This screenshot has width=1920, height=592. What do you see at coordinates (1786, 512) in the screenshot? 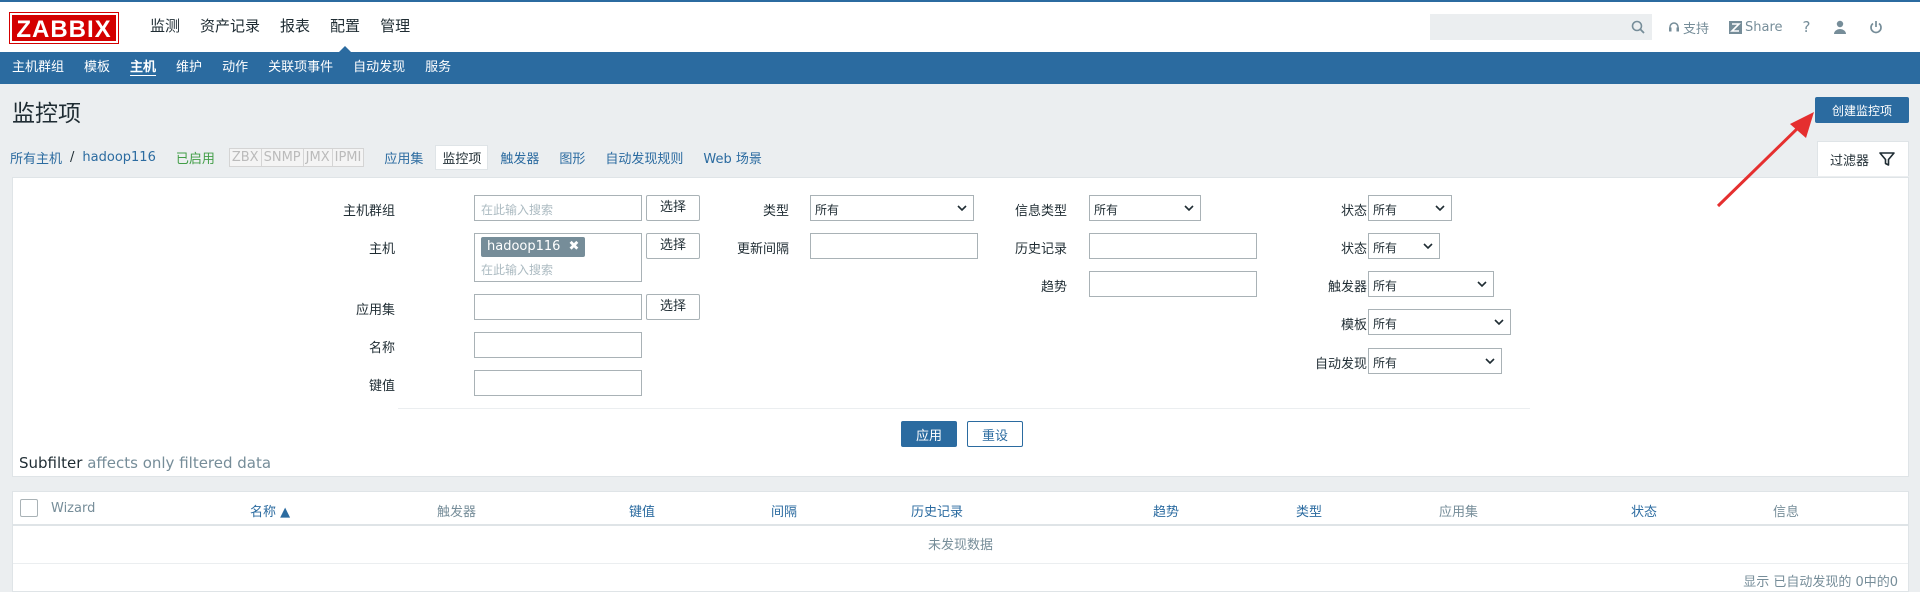
I see `column-info: 信息` at bounding box center [1786, 512].